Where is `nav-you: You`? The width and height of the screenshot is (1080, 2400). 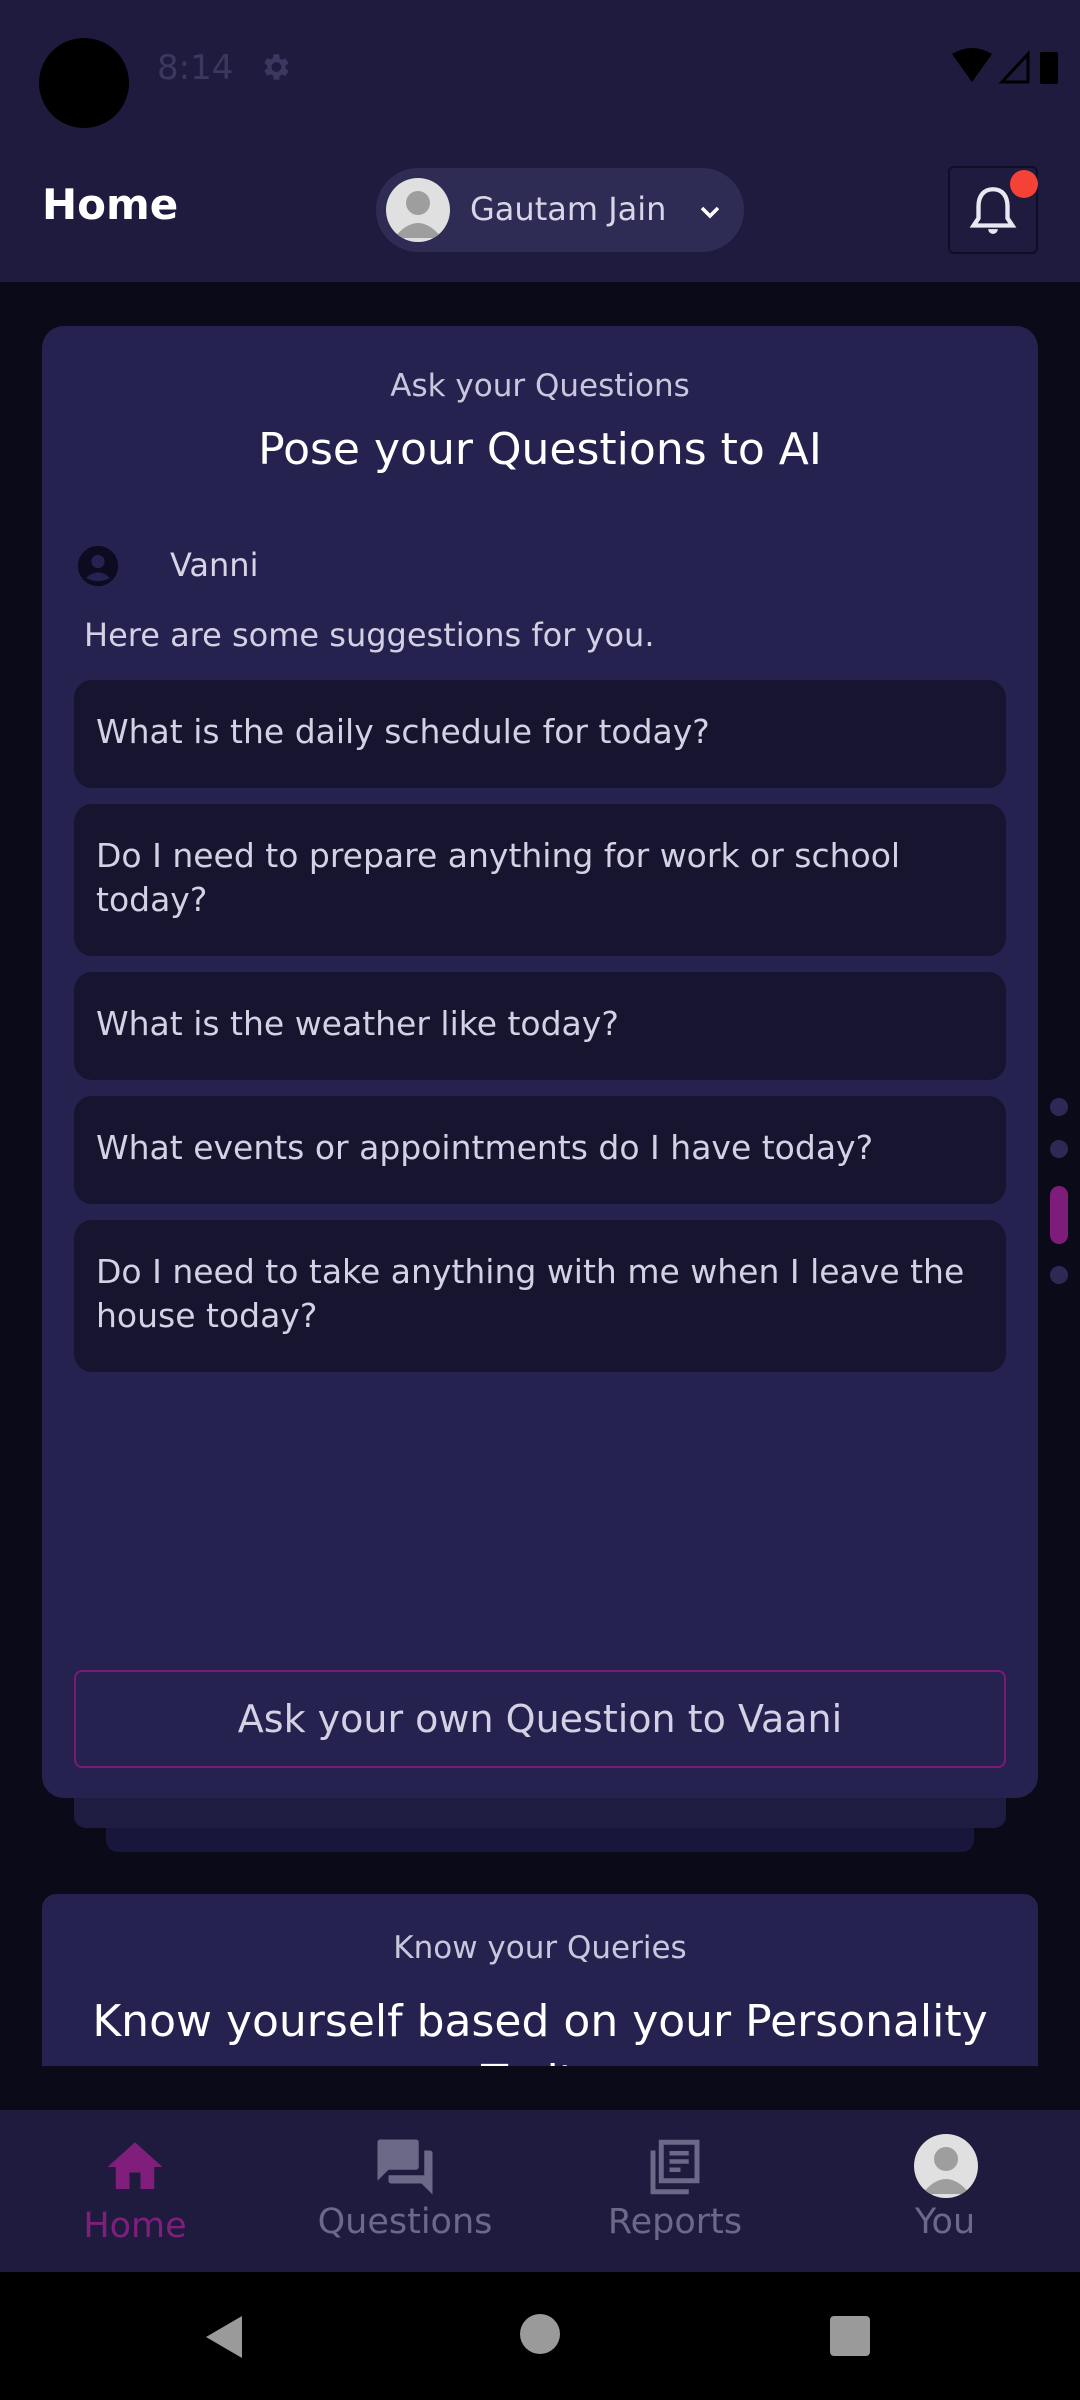 nav-you: You is located at coordinates (945, 2191).